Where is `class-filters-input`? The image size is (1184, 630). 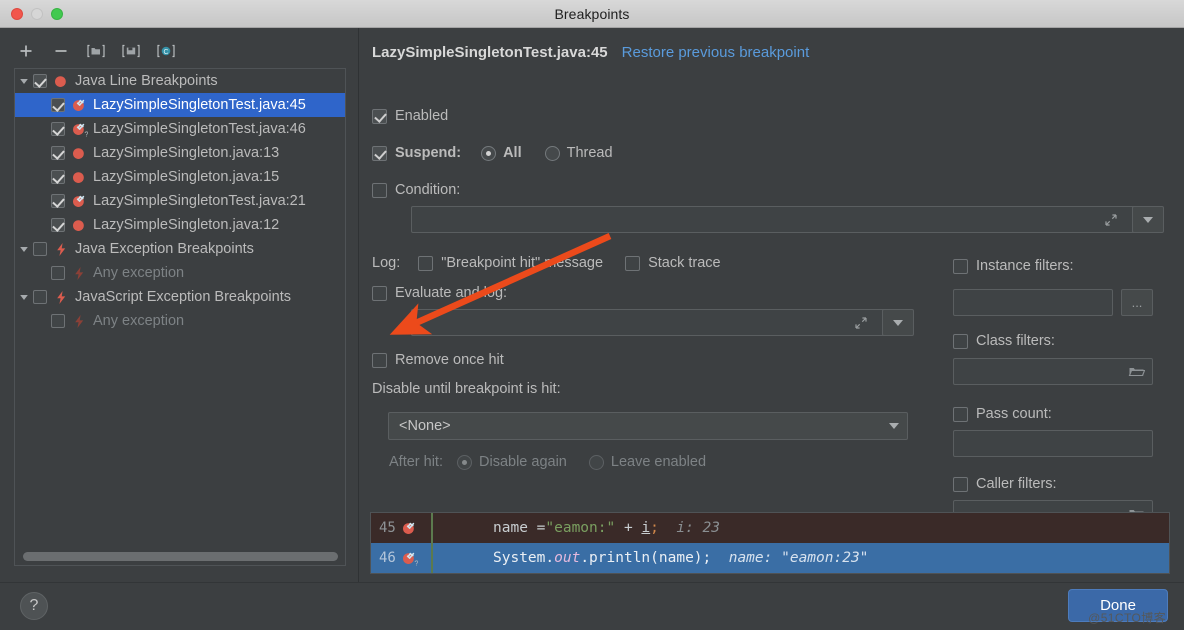 class-filters-input is located at coordinates (1053, 371).